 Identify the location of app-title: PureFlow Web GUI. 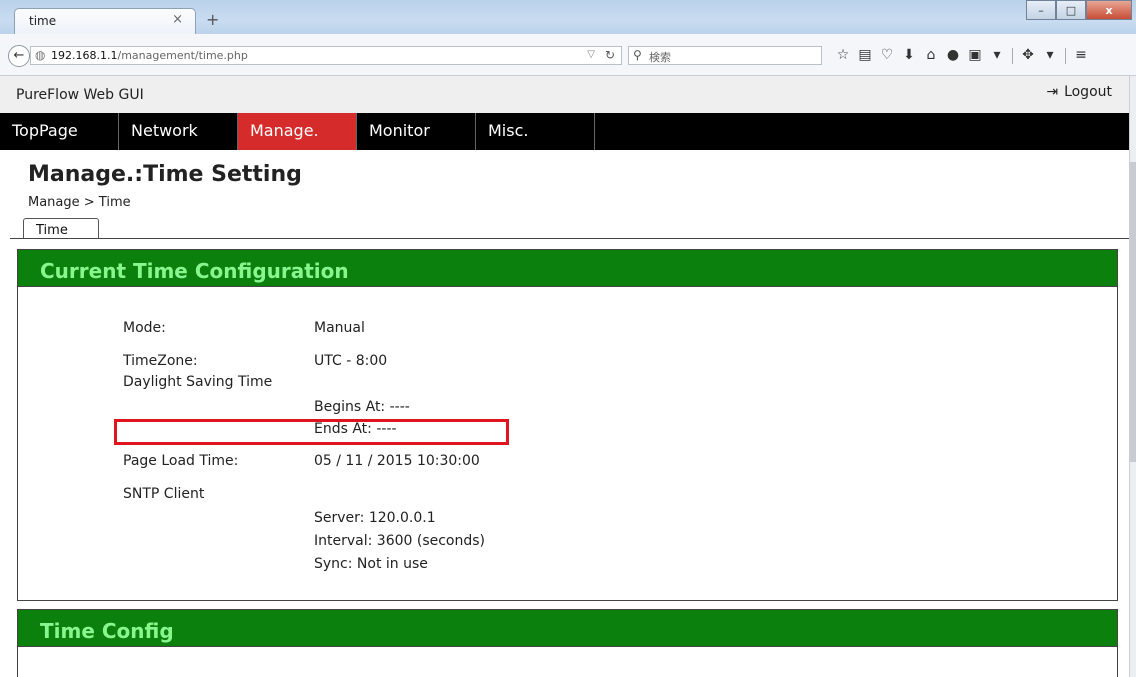
(80, 95).